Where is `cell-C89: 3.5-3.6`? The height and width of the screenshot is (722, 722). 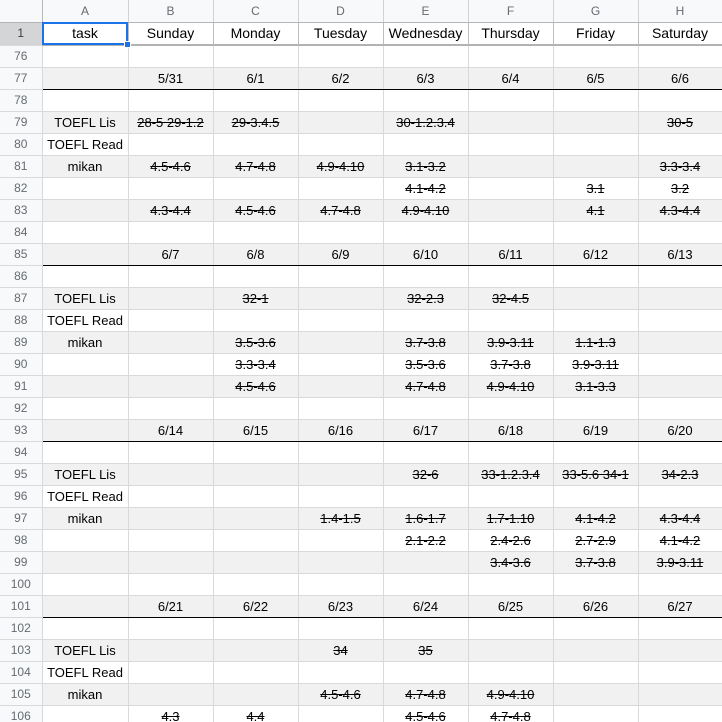 cell-C89: 3.5-3.6 is located at coordinates (256, 342).